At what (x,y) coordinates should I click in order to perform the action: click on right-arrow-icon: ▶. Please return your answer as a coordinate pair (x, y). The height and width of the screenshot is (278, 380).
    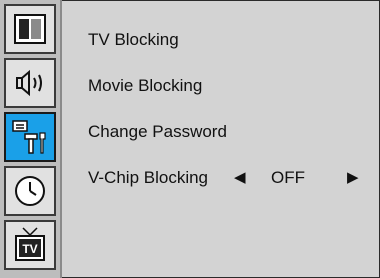
    Looking at the image, I should click on (353, 178).